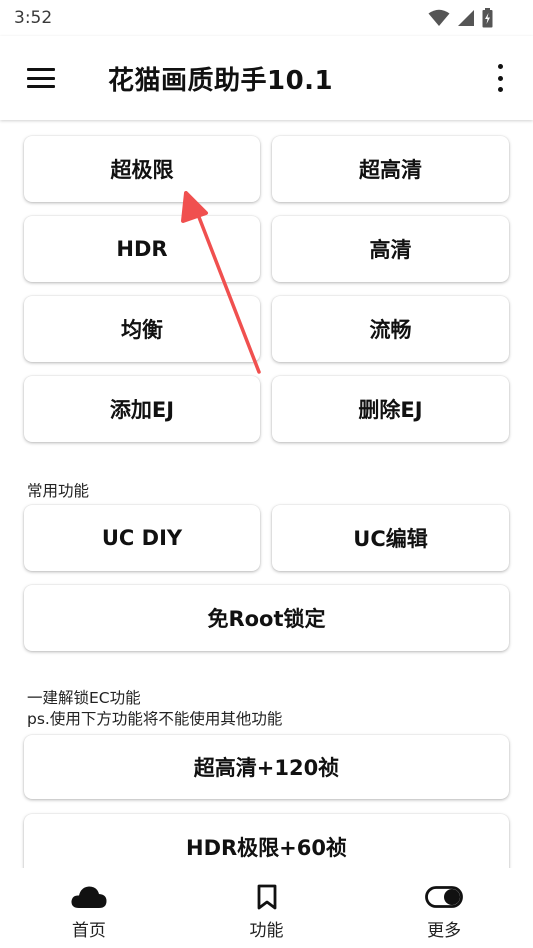 This screenshot has height=948, width=533. I want to click on ec-warning-label: ps.使用下方功能将不能使用其他功能, so click(155, 719).